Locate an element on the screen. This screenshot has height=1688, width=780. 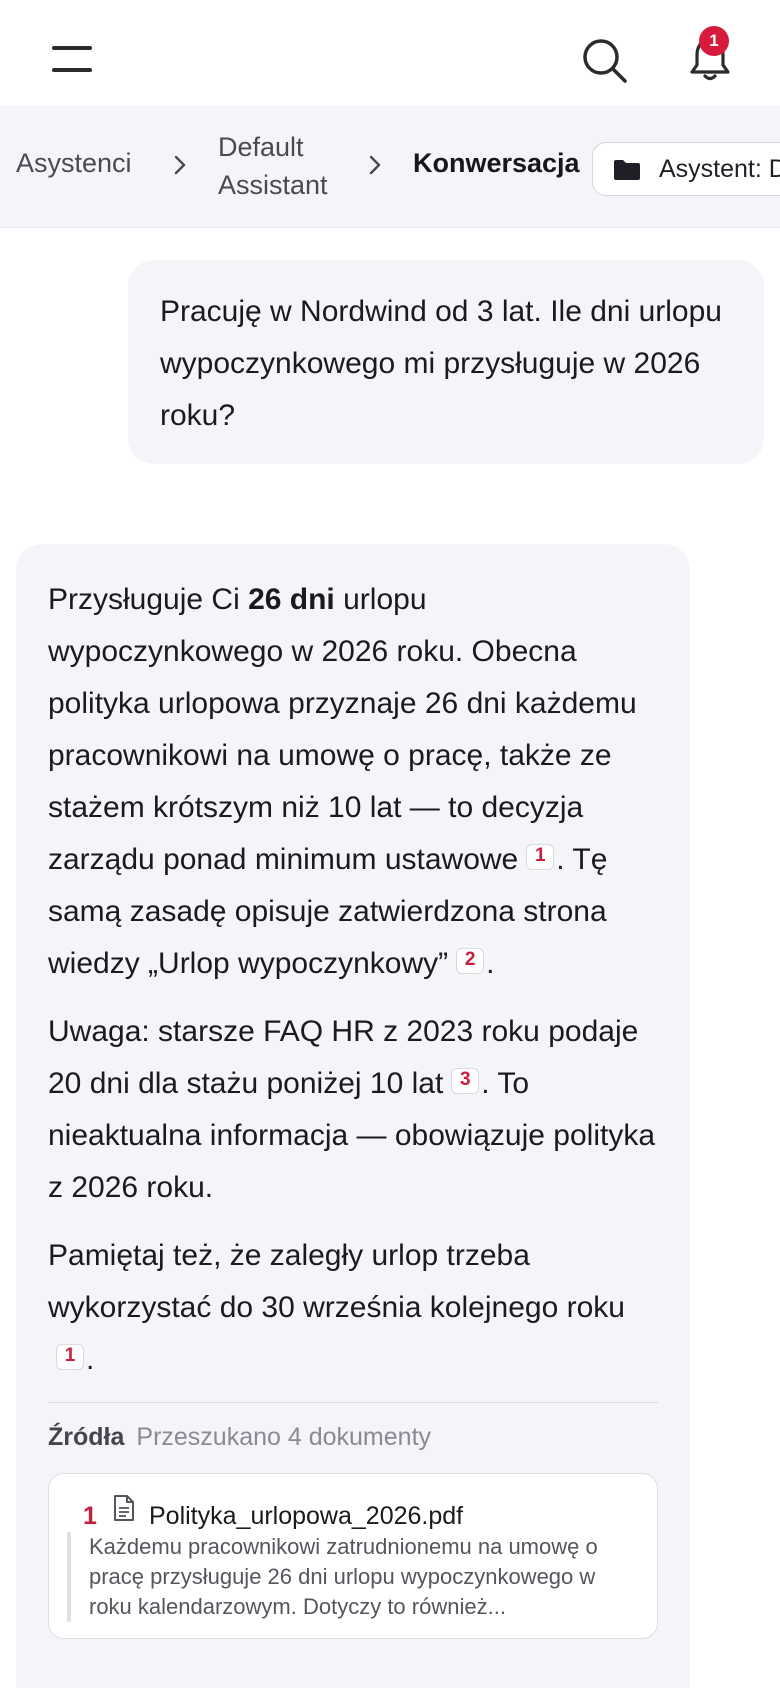
sources-header: Źródła Przeszukano 4 dokumenty is located at coordinates (353, 1437).